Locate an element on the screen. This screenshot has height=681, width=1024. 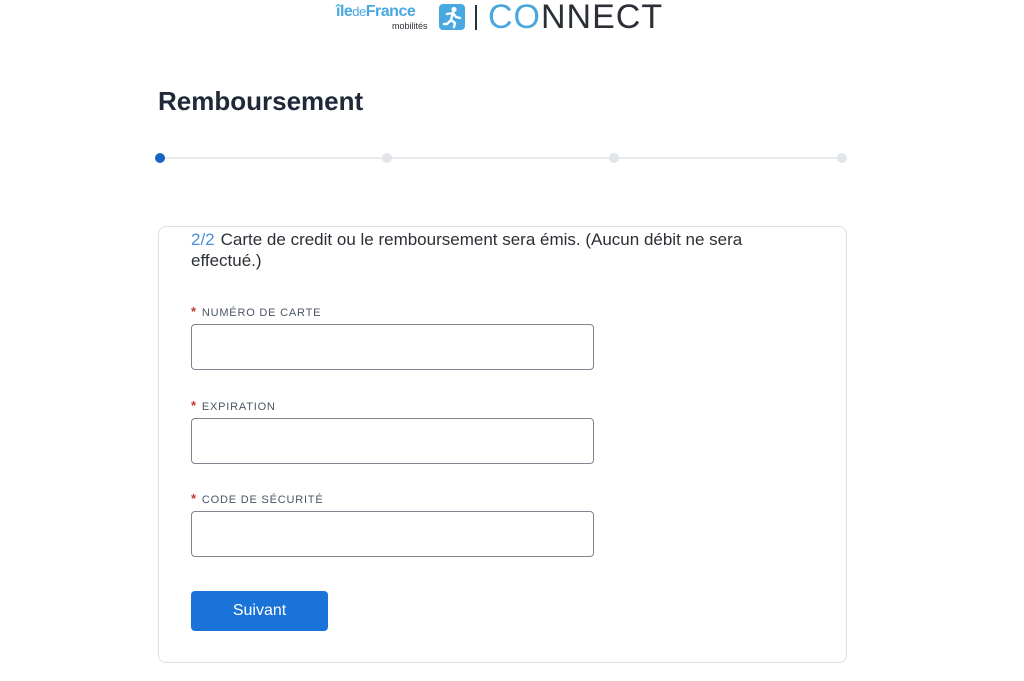
security-code-field: * CODE DE SÉCURITÉ is located at coordinates (392, 524).